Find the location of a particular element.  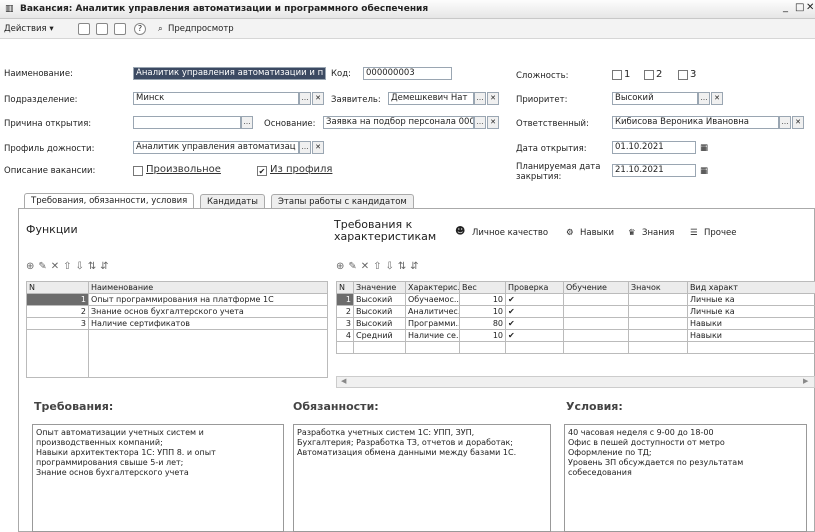

table-row: 1 Опыт программирования на платформе 1С is located at coordinates (177, 299).